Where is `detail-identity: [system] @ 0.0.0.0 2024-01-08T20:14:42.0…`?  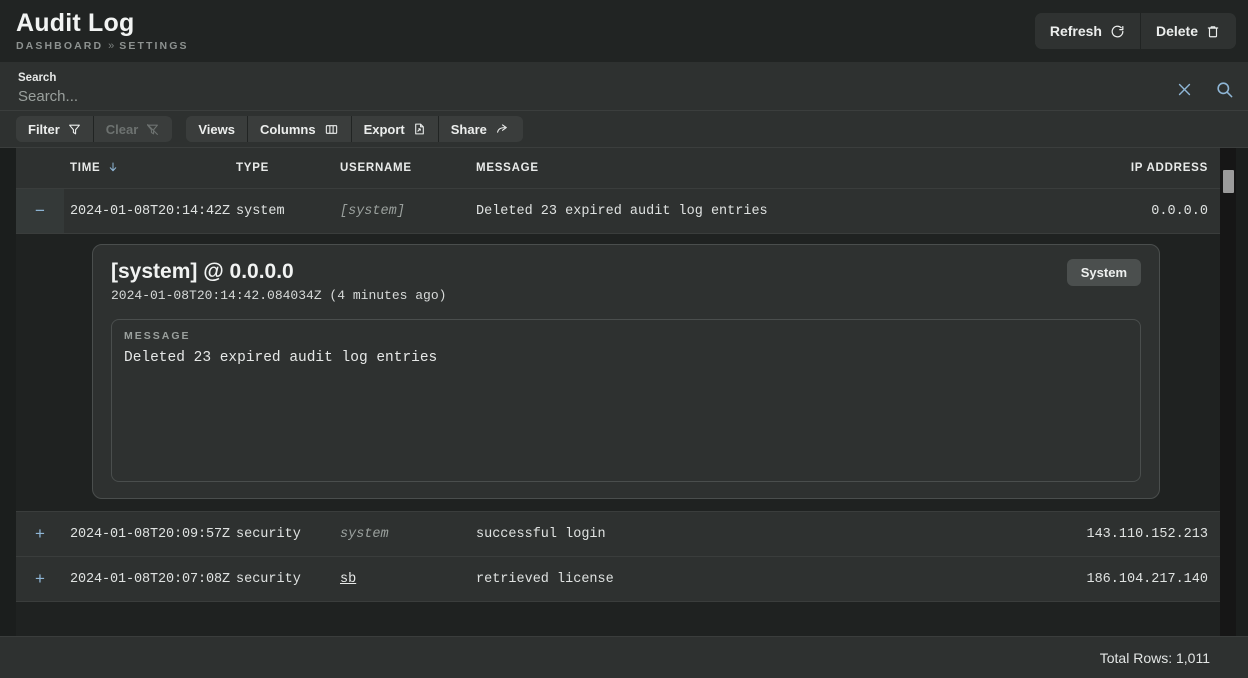 detail-identity: [system] @ 0.0.0.0 2024-01-08T20:14:42.0… is located at coordinates (278, 281).